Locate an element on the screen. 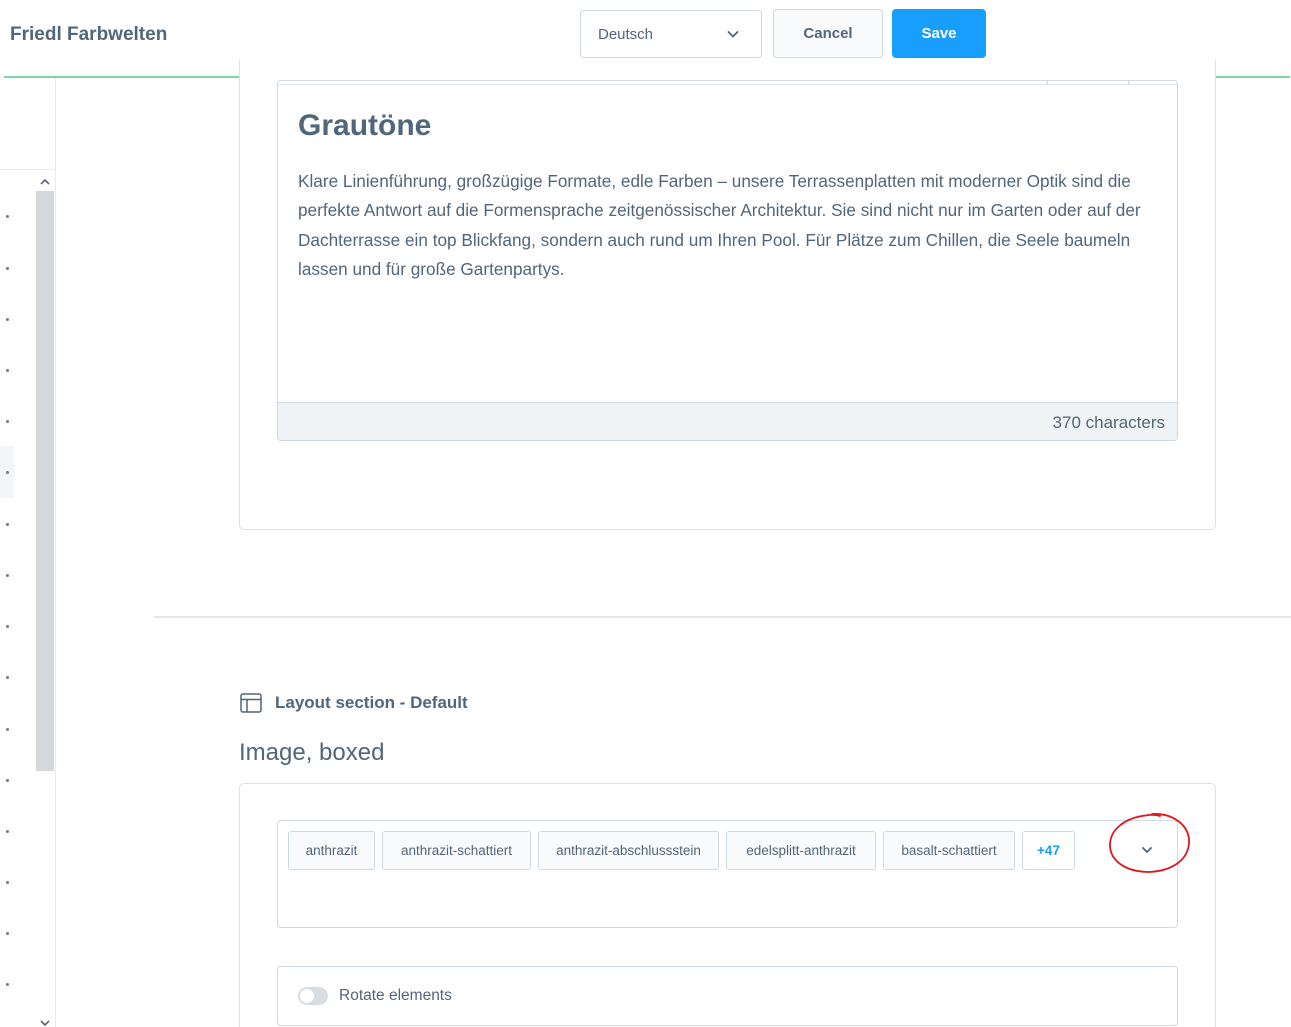 This screenshot has height=1027, width=1291. block-title: Image, boxed is located at coordinates (312, 752).